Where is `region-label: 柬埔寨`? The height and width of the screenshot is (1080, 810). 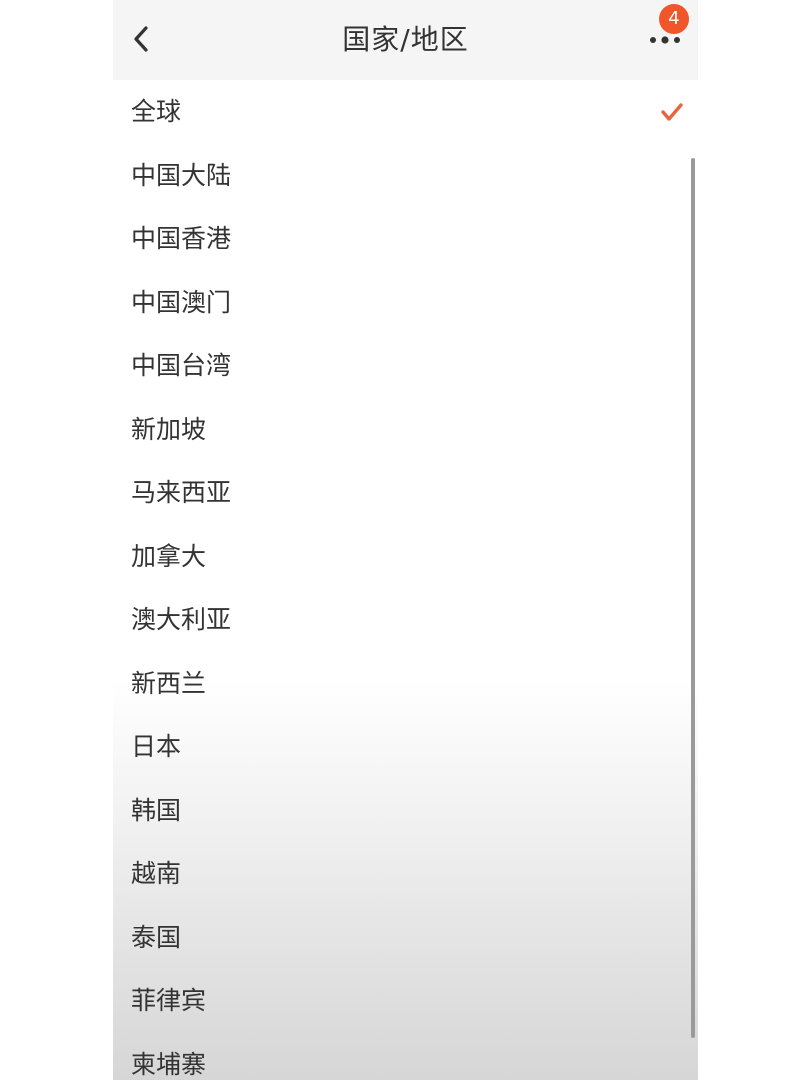
region-label: 柬埔寨 is located at coordinates (169, 1064).